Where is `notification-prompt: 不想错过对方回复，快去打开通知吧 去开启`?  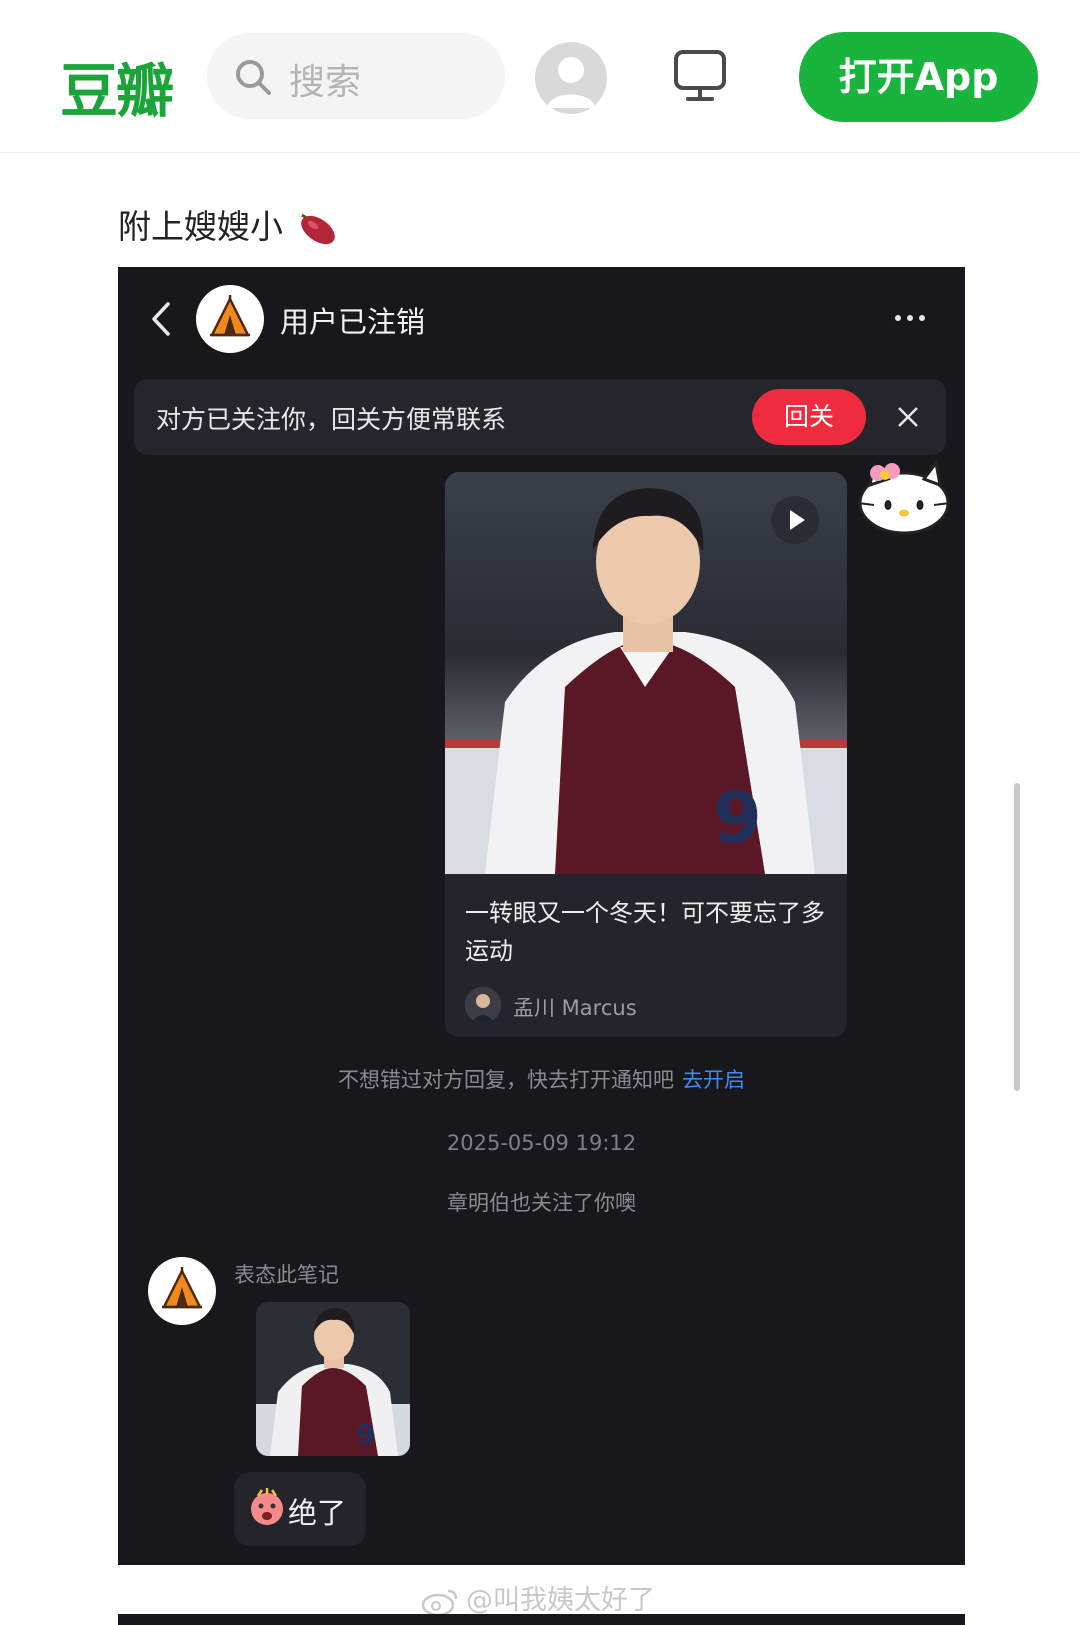
notification-prompt: 不想错过对方回复，快去打开通知吧 去开启 is located at coordinates (541, 1079).